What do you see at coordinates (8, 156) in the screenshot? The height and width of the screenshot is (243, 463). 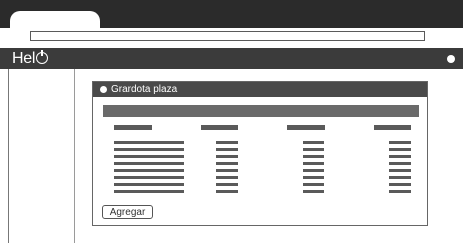 I see `page-left-border` at bounding box center [8, 156].